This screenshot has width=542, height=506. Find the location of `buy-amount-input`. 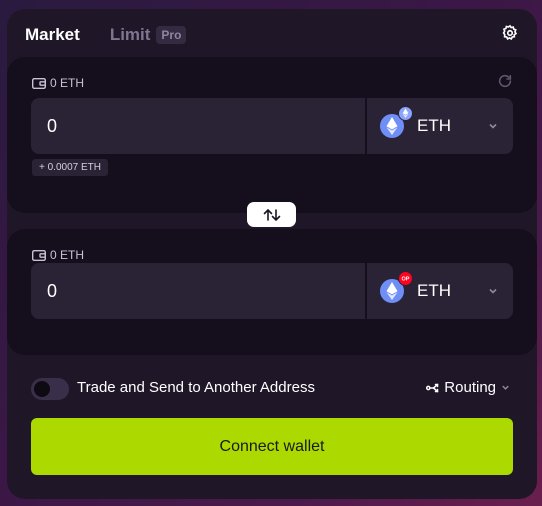

buy-amount-input is located at coordinates (199, 291).